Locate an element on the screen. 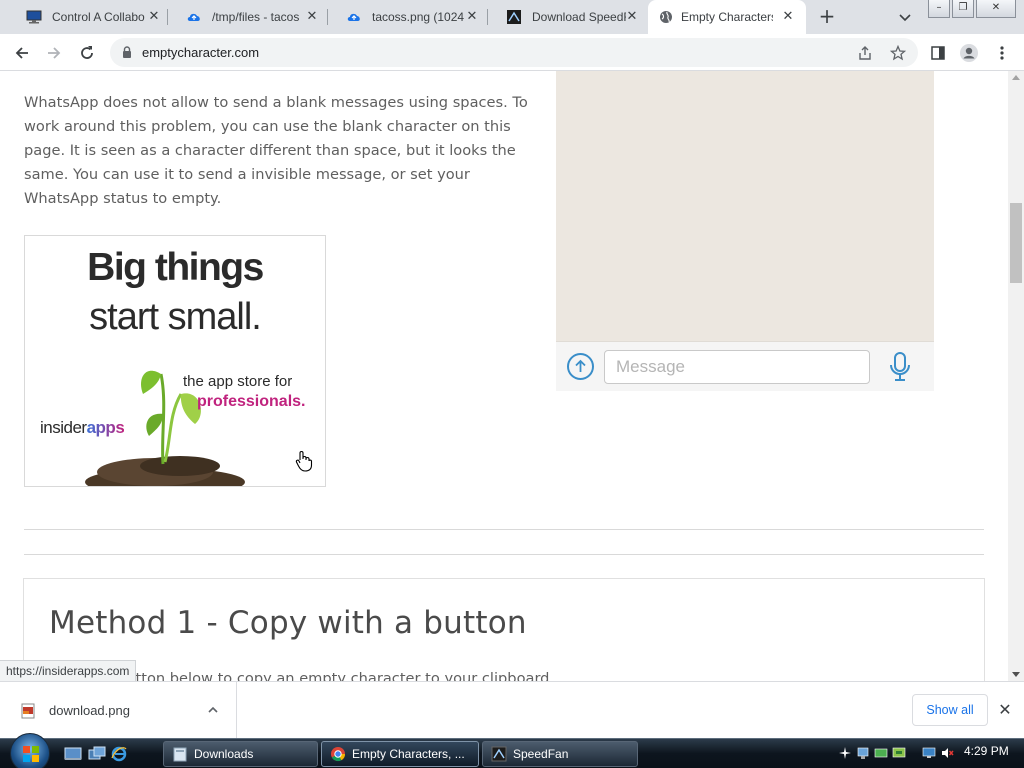 The image size is (1024, 768). png-file-icon is located at coordinates (28, 711).